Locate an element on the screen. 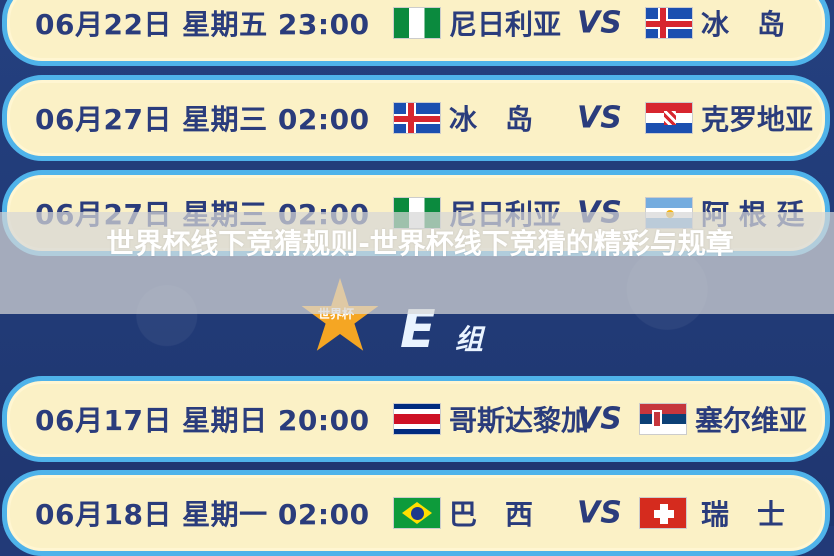 Image resolution: width=834 pixels, height=556 pixels. home-team: 冰 岛 is located at coordinates (491, 119).